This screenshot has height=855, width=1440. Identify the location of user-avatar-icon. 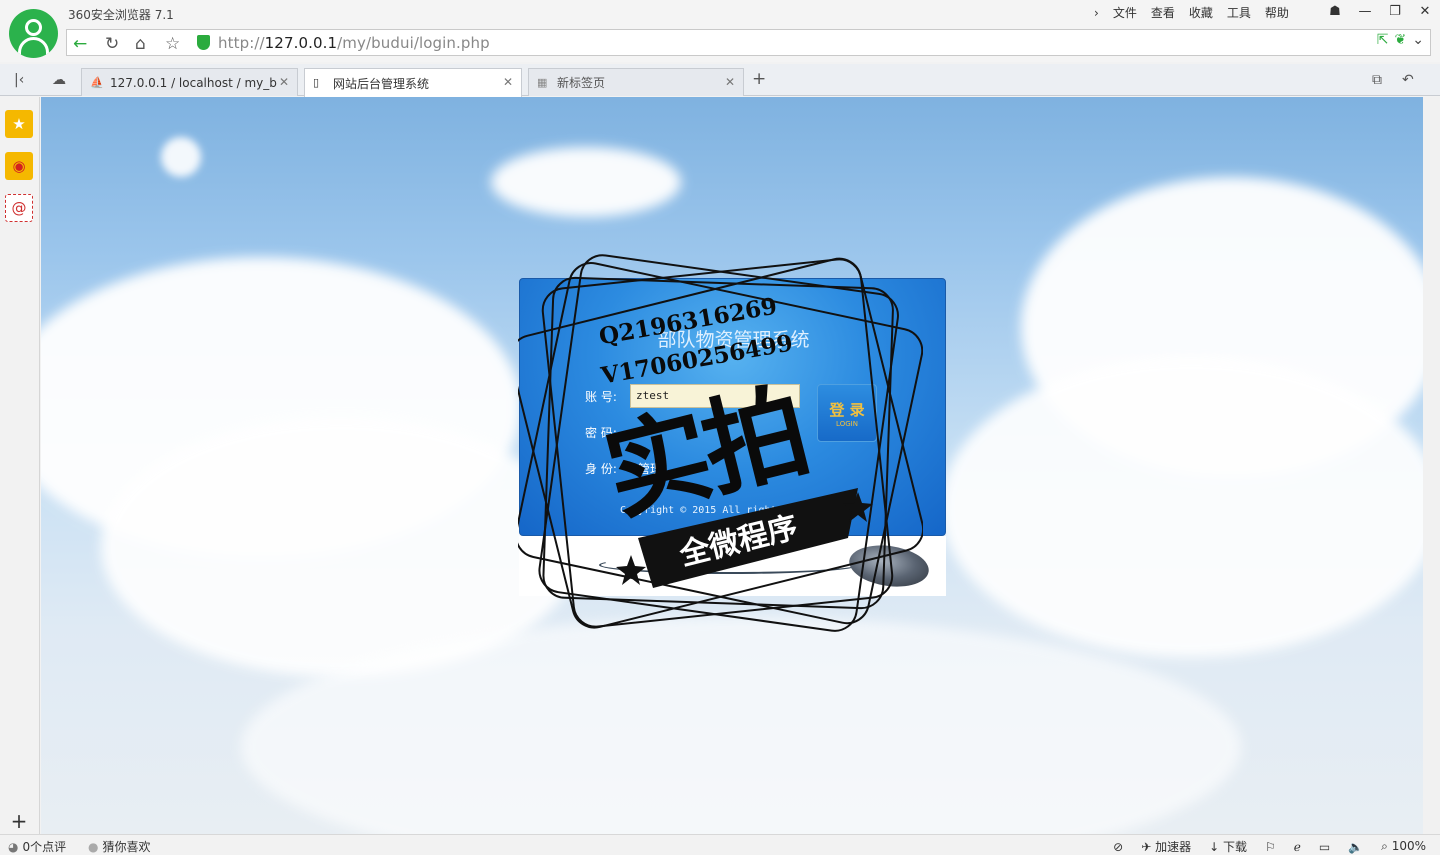
(33, 33).